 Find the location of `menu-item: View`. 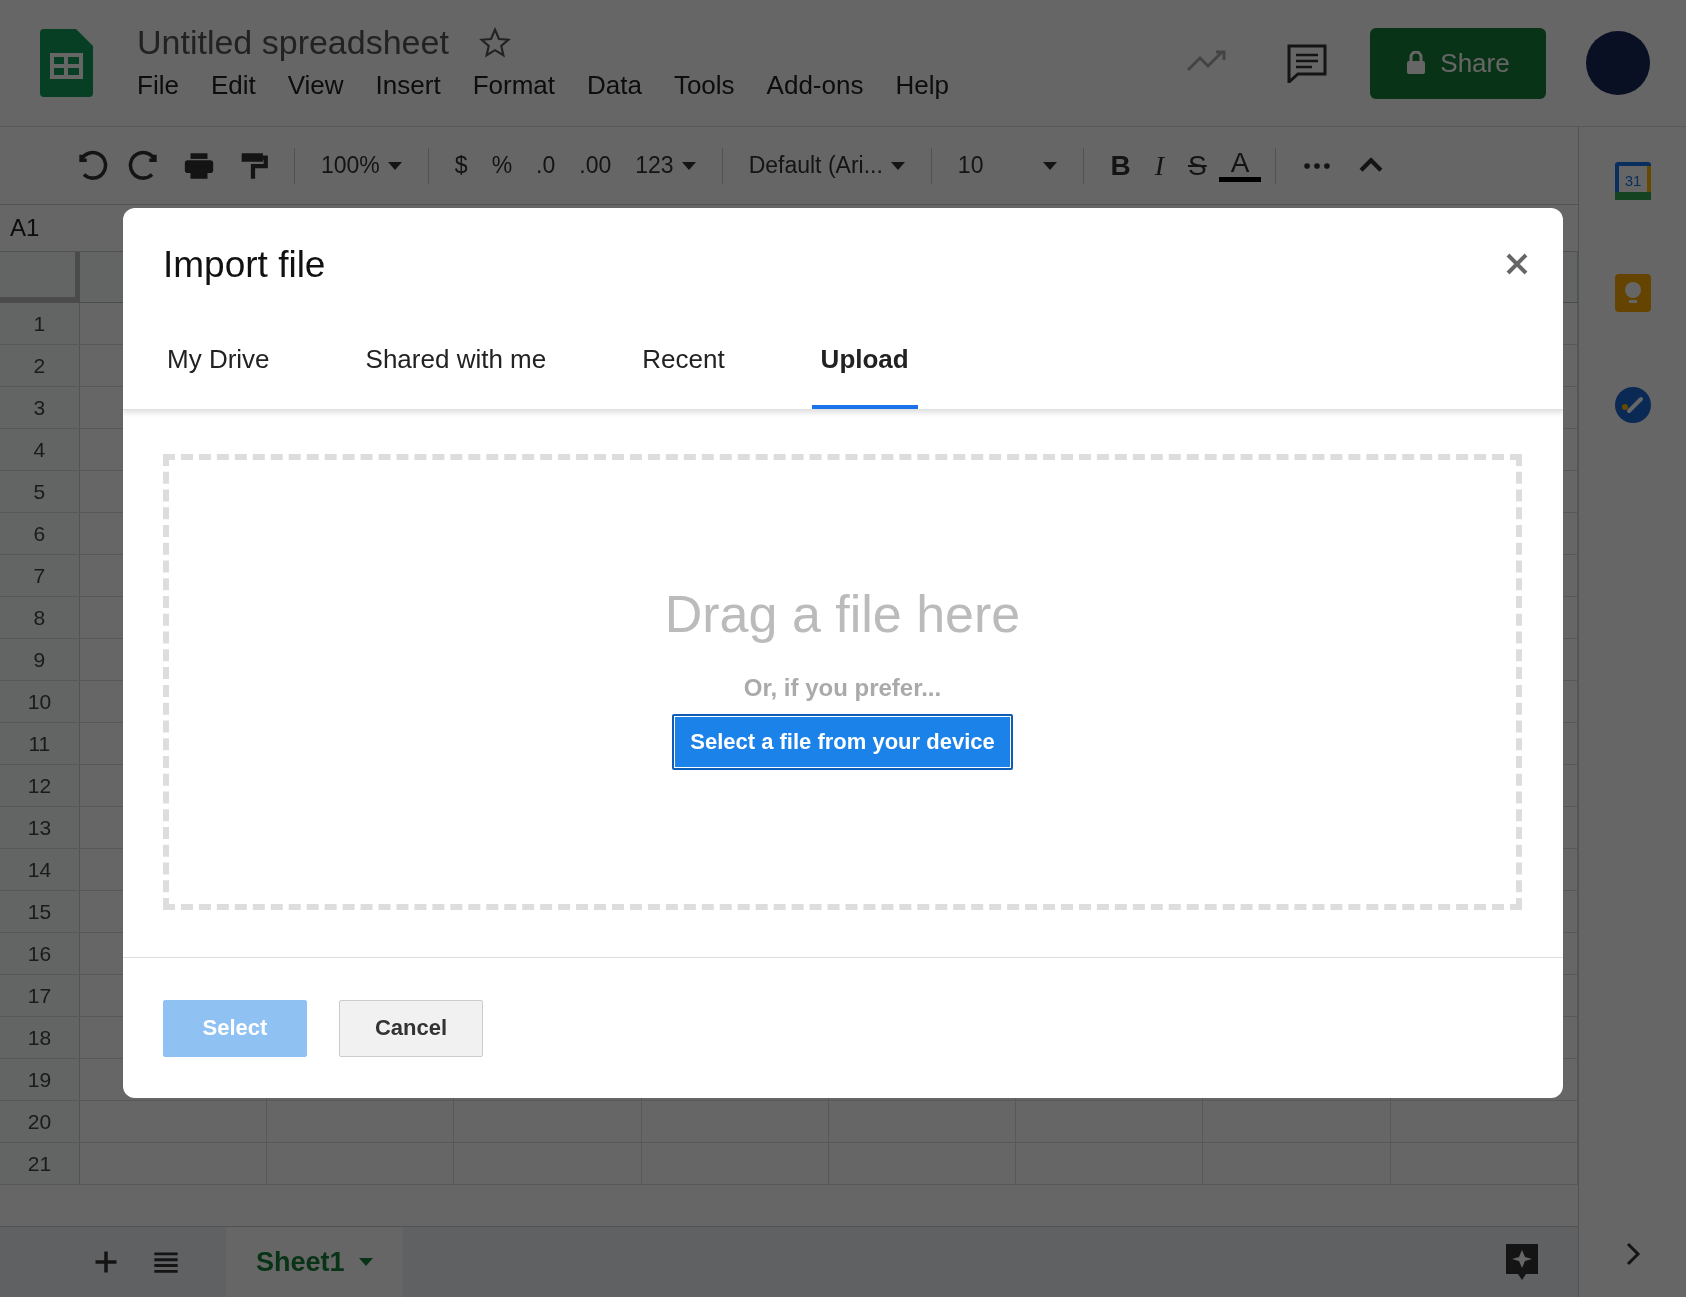

menu-item: View is located at coordinates (315, 85).